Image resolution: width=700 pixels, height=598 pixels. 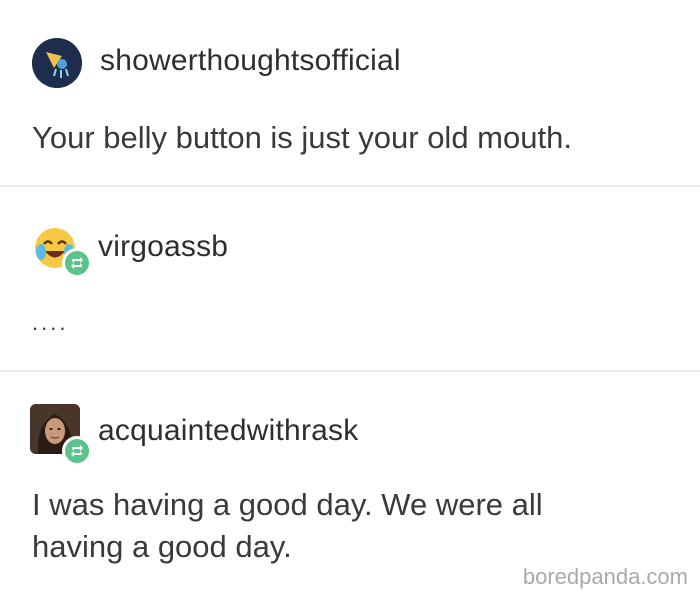 What do you see at coordinates (163, 247) in the screenshot?
I see `post-username: virgoassb` at bounding box center [163, 247].